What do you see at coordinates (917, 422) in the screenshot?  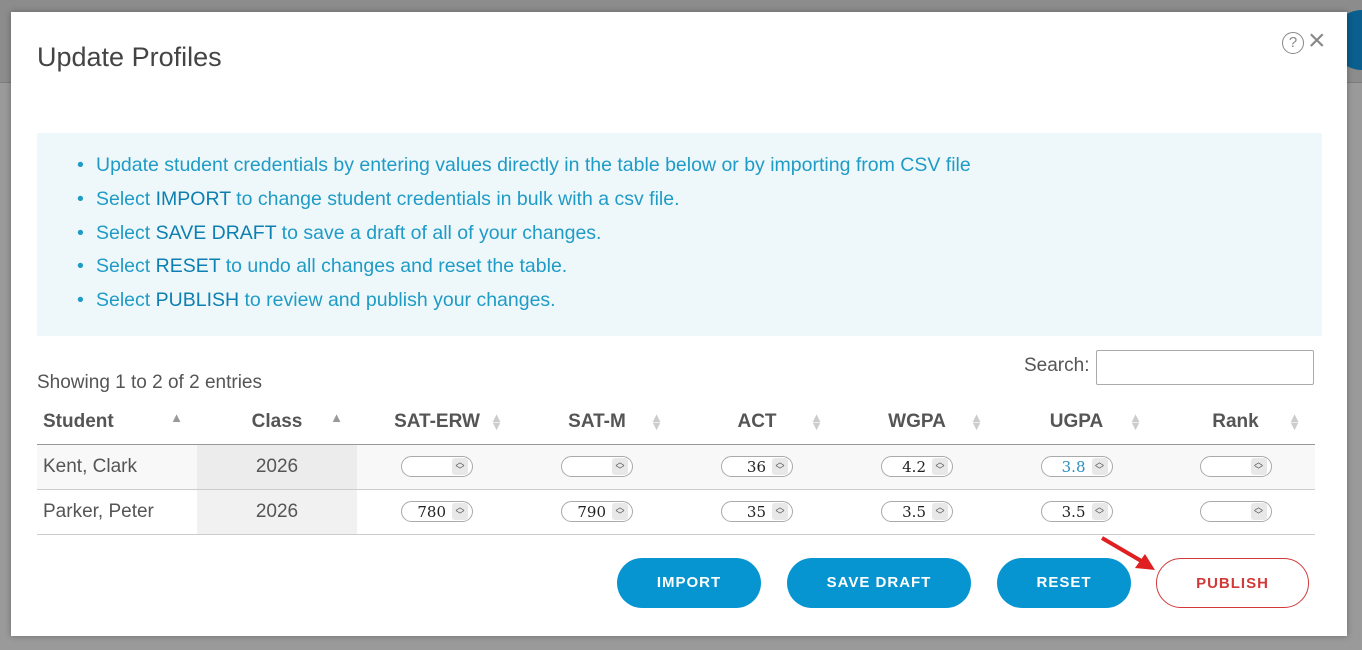 I see `column-header-wgpa: WGPA ▲ ▼` at bounding box center [917, 422].